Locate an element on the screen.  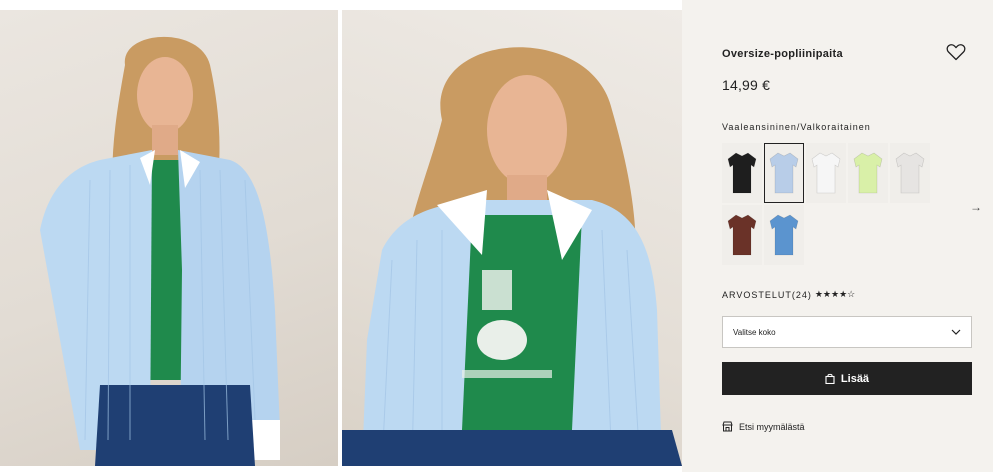
store-icon is located at coordinates (727, 426).